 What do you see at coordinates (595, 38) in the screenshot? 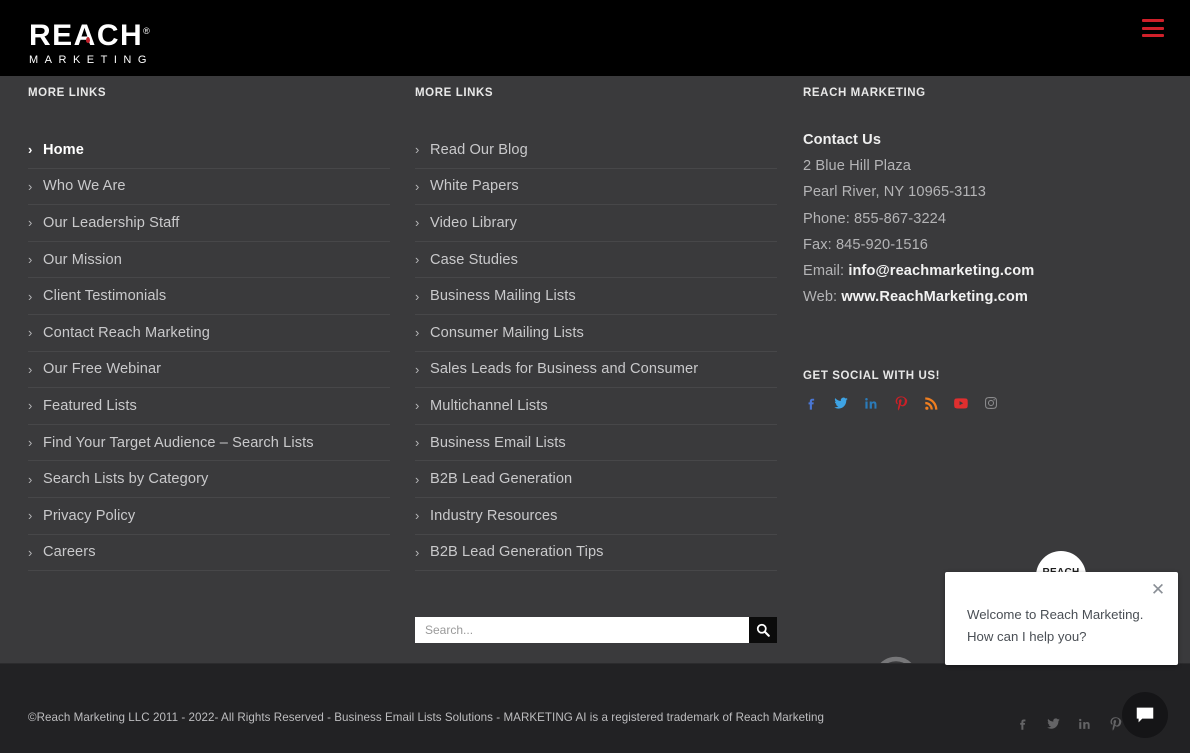
I see `site-header: REACH® MARKETING` at bounding box center [595, 38].